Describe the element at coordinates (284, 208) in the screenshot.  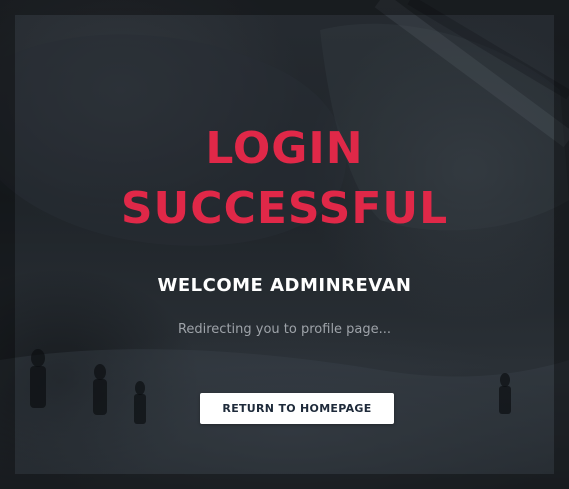
I see `title-line-successful: SUCCESSFUL` at that location.